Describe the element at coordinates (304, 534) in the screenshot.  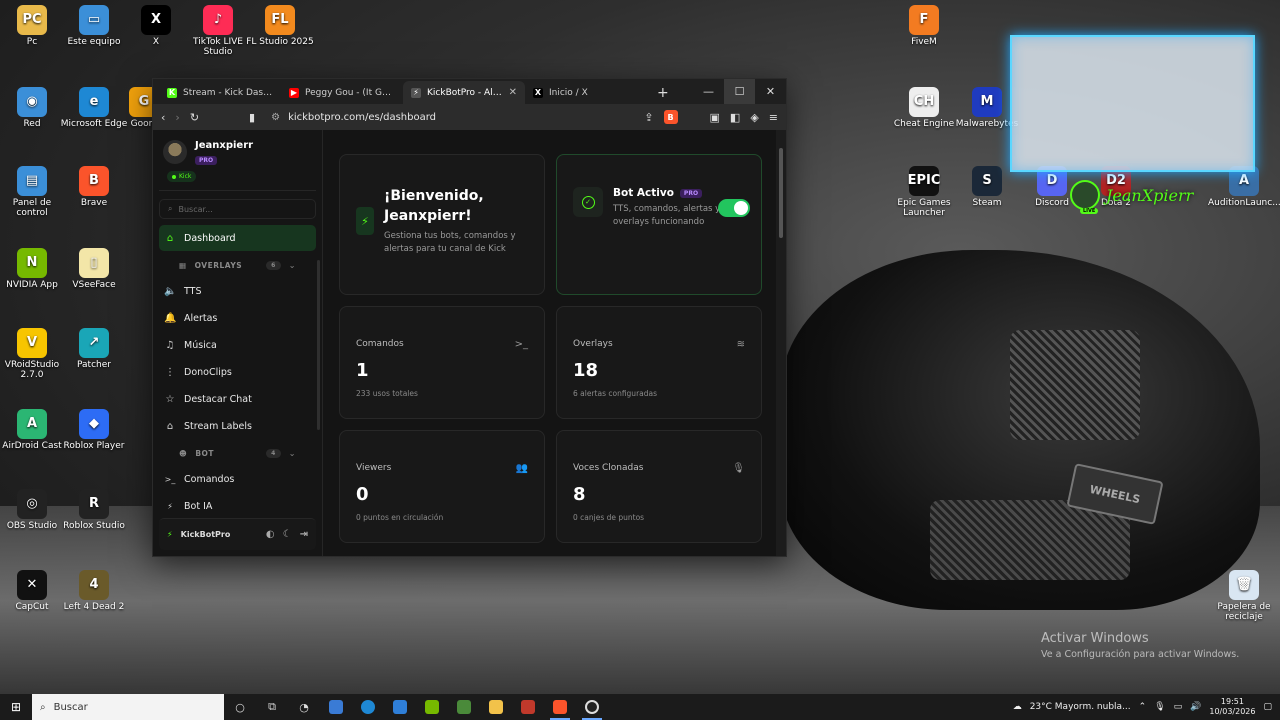
I see `logout-icon: ⇥` at that location.